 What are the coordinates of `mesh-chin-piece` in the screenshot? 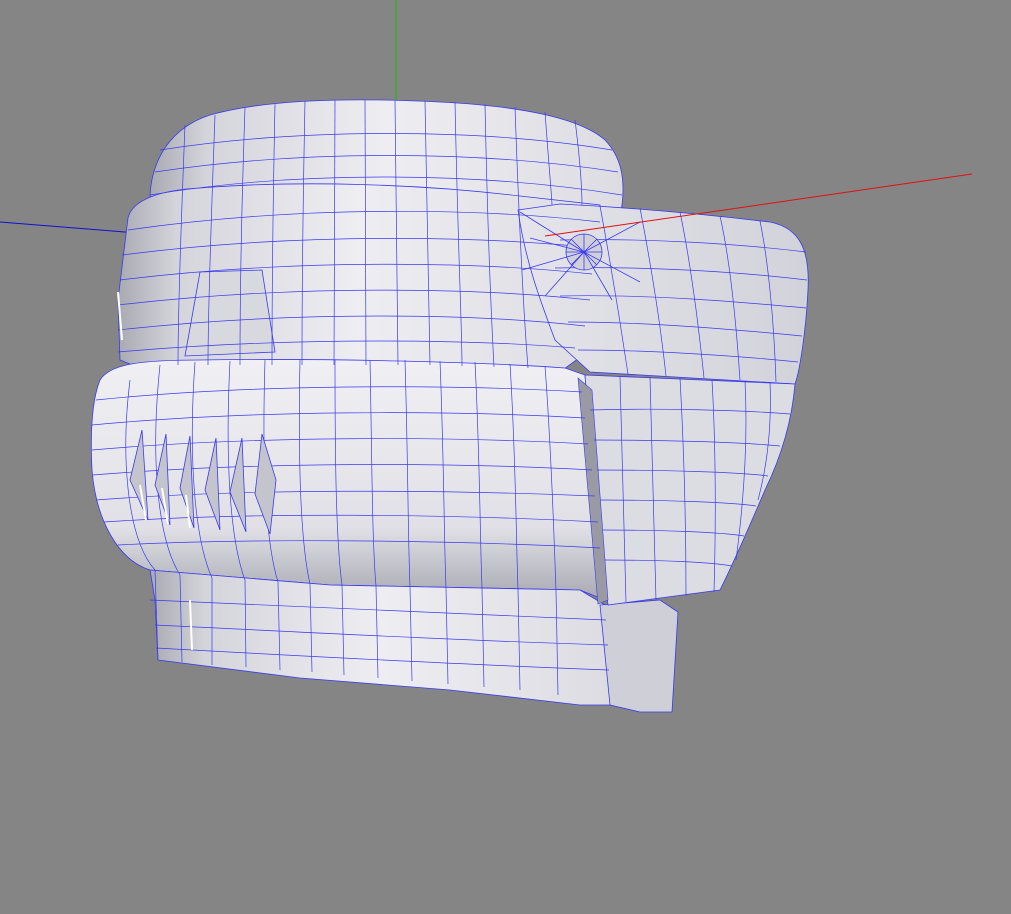 It's located at (639, 656).